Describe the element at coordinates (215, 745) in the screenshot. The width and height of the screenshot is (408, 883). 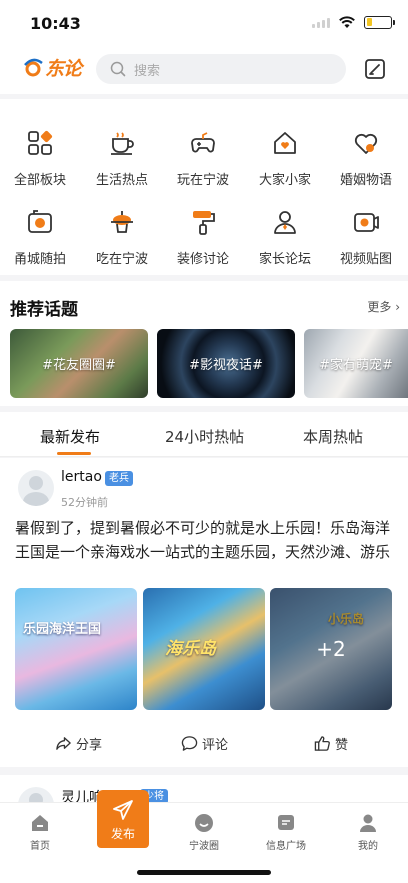
I see `comment-label: 评论` at that location.